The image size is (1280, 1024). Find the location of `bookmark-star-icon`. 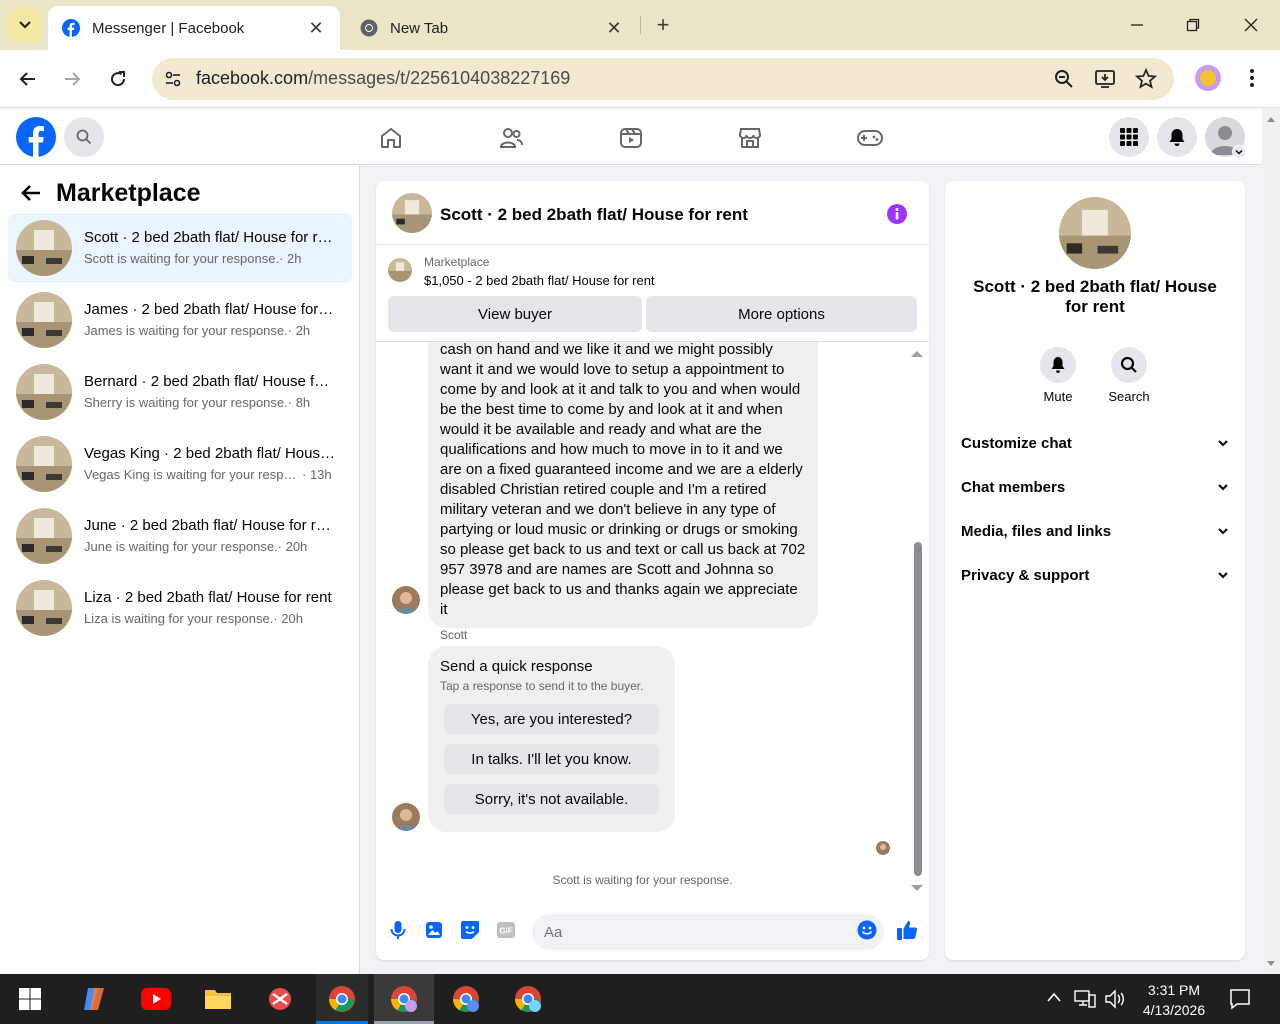

bookmark-star-icon is located at coordinates (1146, 79).